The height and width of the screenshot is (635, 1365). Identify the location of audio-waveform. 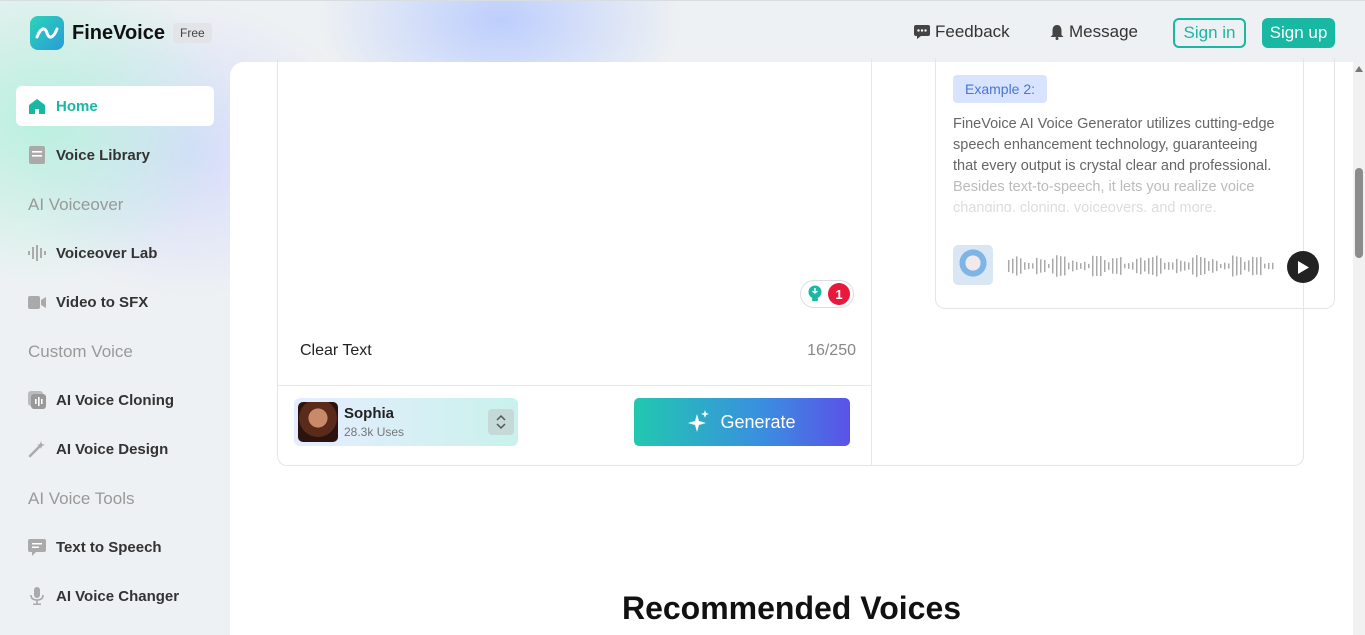
(1141, 266).